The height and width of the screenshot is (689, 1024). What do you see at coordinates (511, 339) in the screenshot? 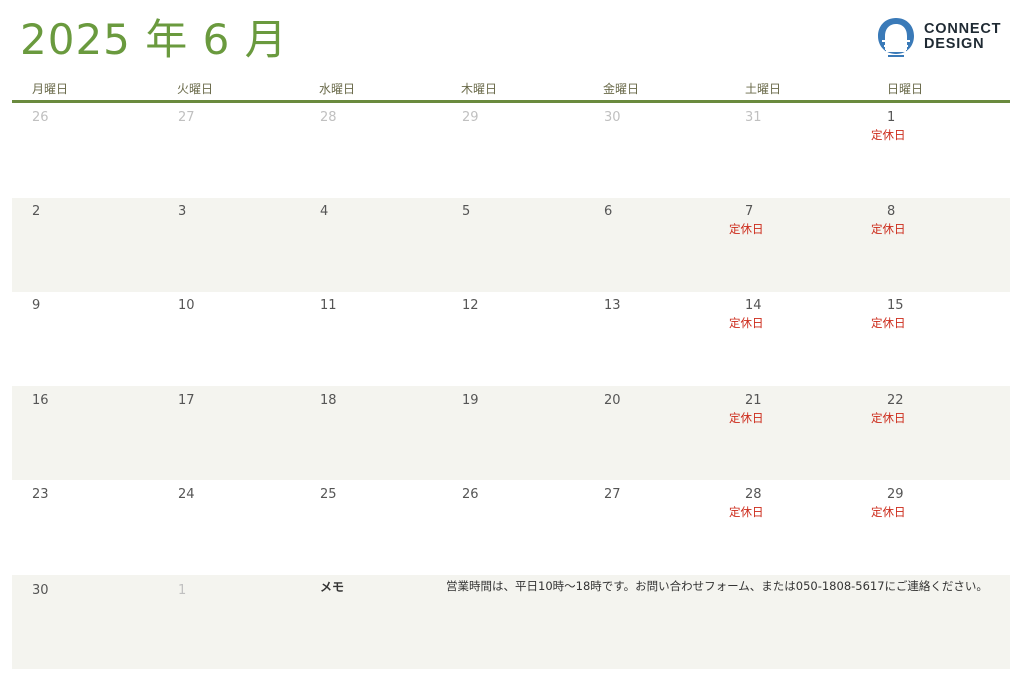
I see `week-row: 9 10 11 12 13 14 定休日 15 定休日` at bounding box center [511, 339].